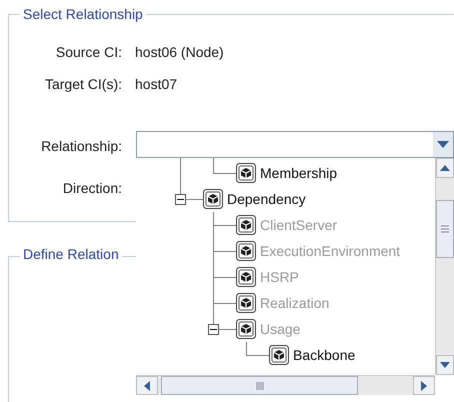 This screenshot has width=454, height=402. Describe the element at coordinates (179, 52) in the screenshot. I see `field-value: host06 (Node)` at that location.